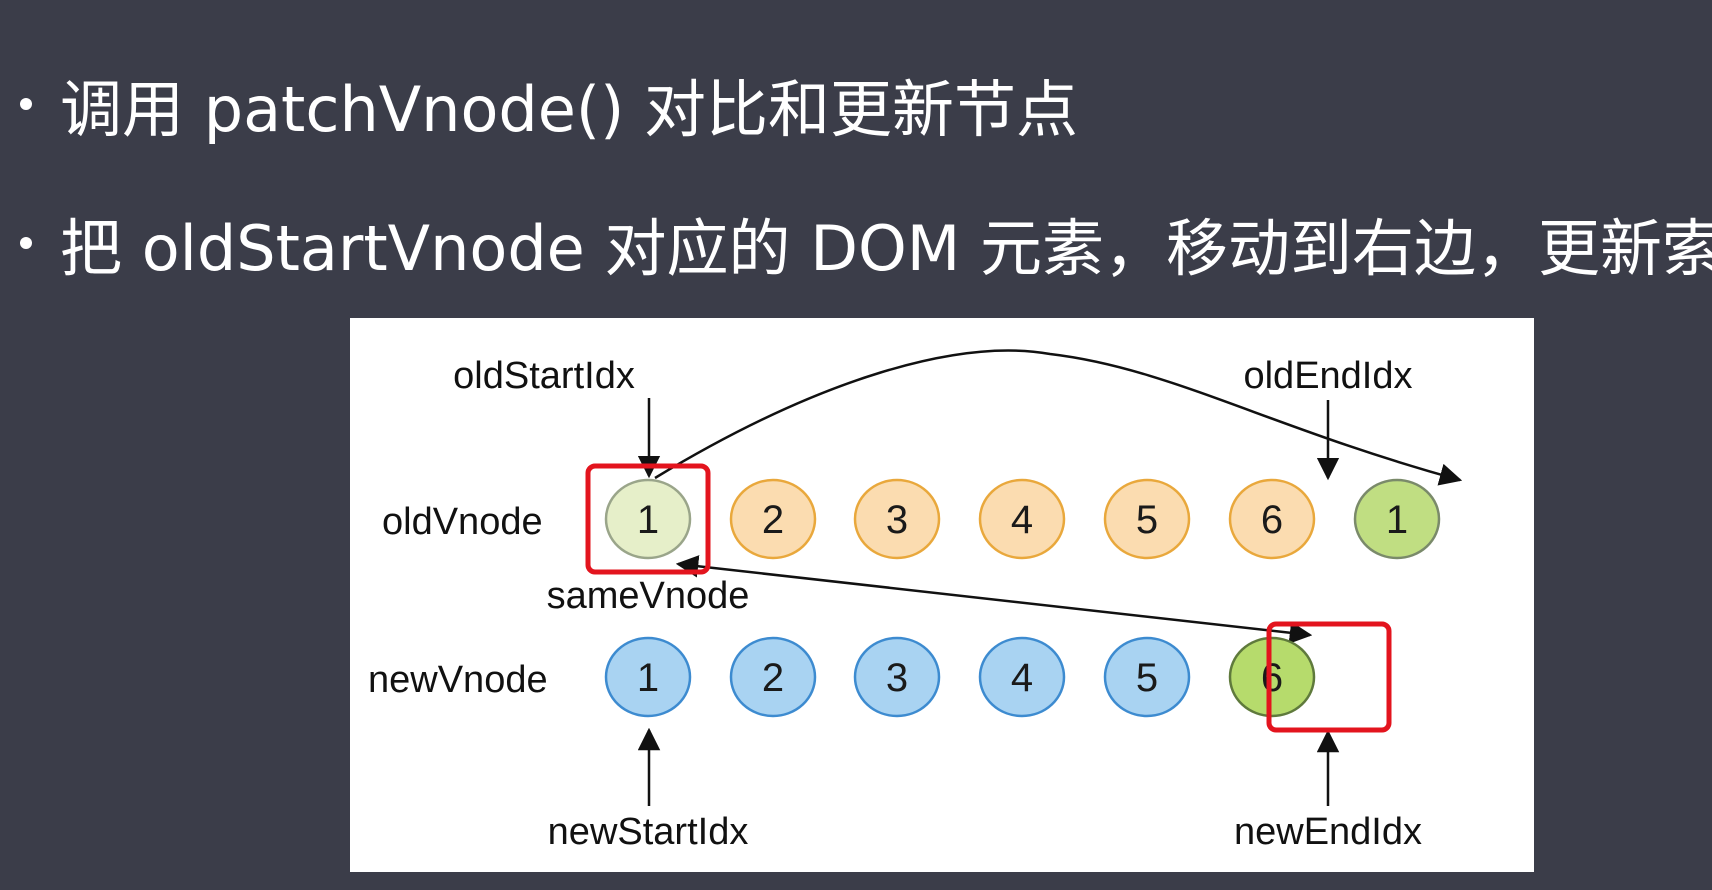 Image resolution: width=1712 pixels, height=890 pixels. I want to click on new-node-2: 2, so click(773, 677).